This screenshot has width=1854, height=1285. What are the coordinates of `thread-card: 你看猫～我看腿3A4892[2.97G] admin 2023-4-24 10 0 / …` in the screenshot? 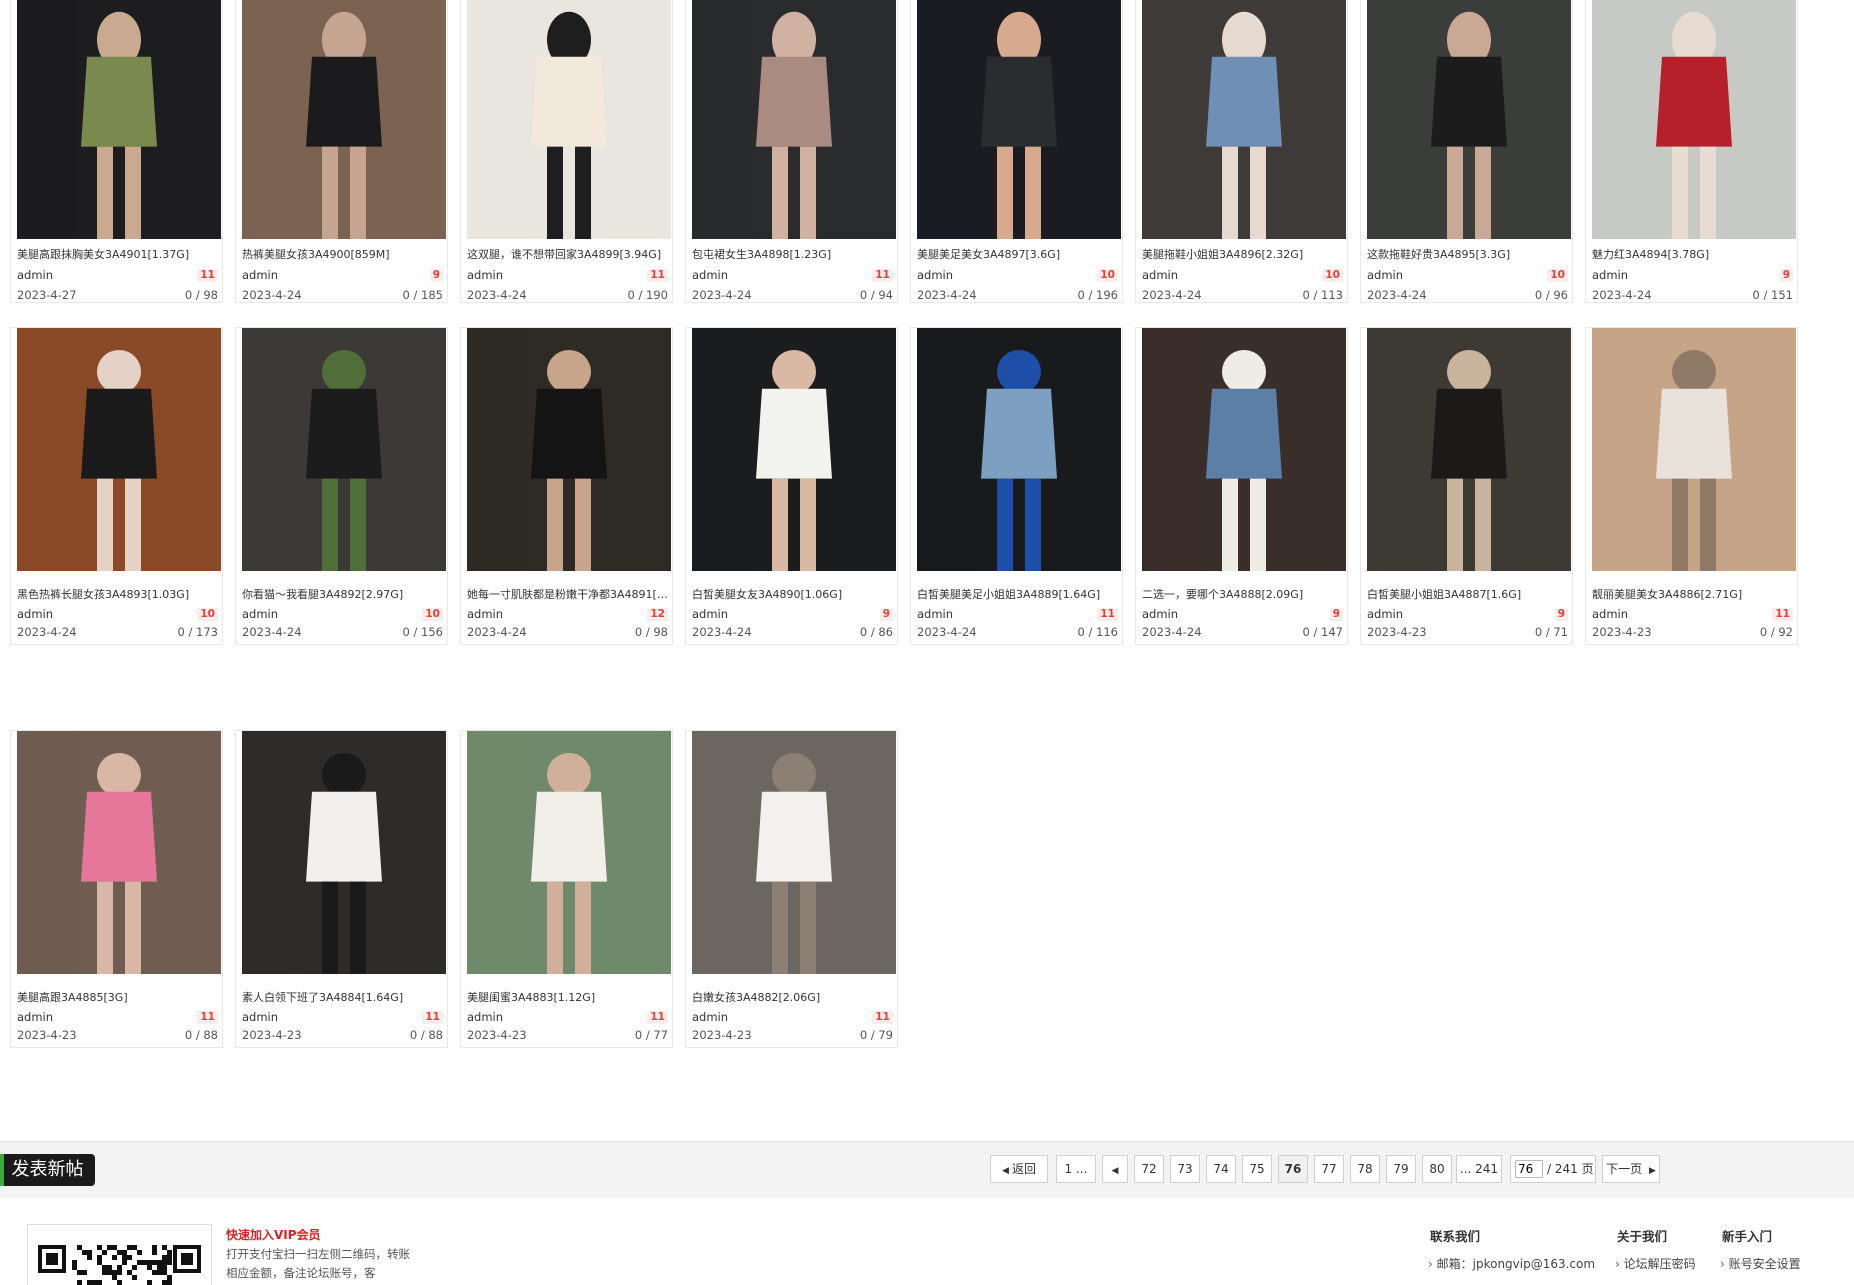 It's located at (341, 486).